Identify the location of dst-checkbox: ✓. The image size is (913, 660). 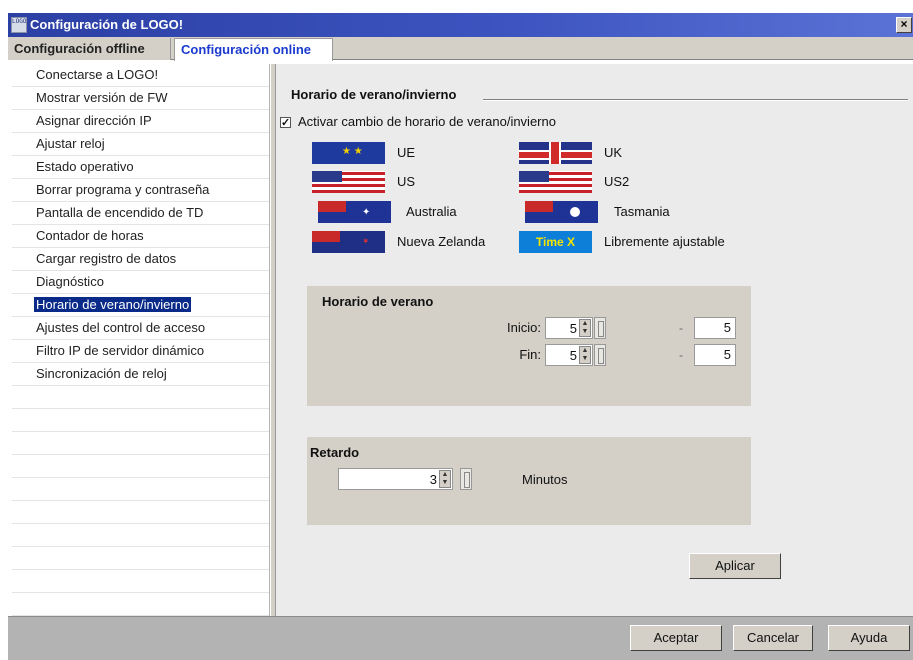
(285, 123).